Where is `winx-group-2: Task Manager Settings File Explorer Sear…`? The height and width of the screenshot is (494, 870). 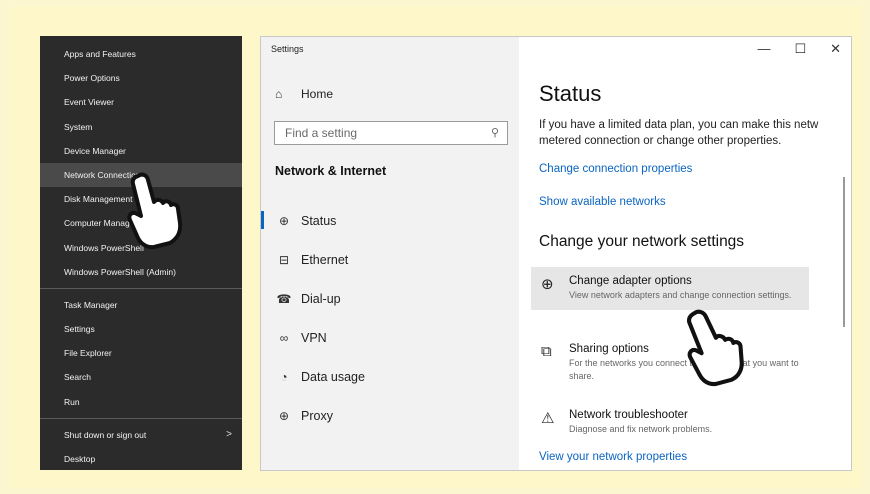 winx-group-2: Task Manager Settings File Explorer Sear… is located at coordinates (141, 353).